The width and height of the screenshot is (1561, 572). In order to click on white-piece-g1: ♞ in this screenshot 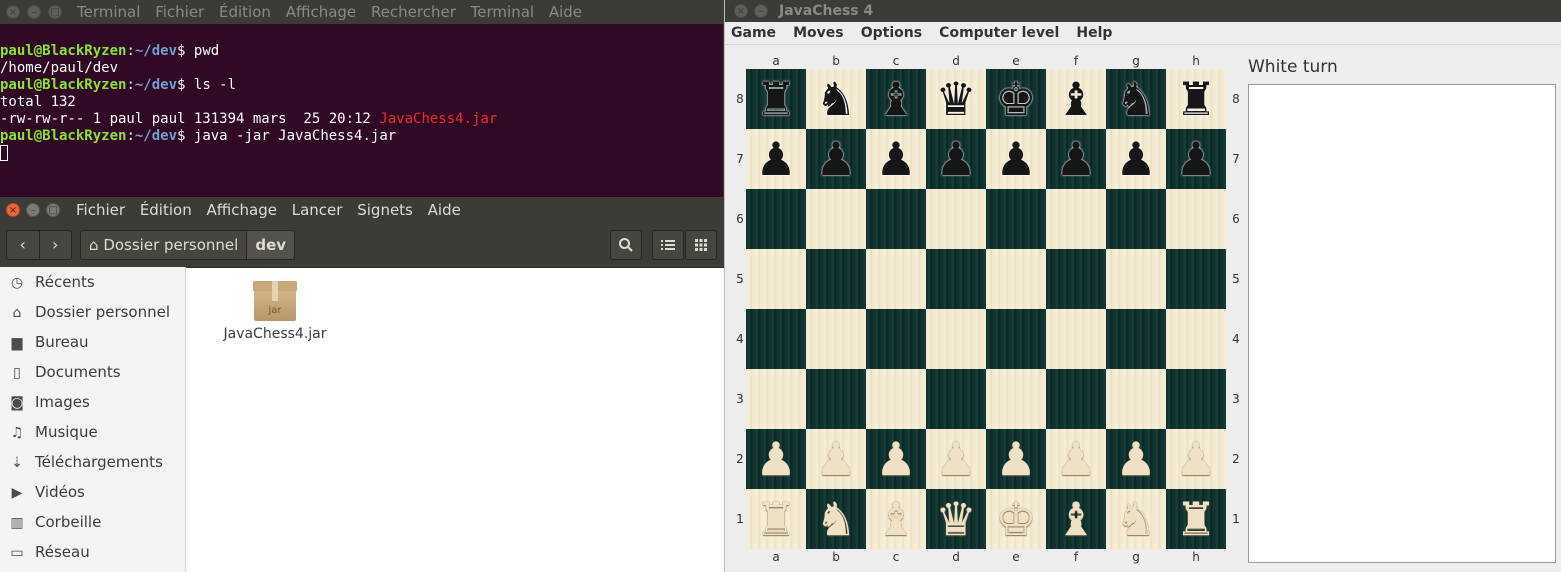, I will do `click(1136, 519)`.